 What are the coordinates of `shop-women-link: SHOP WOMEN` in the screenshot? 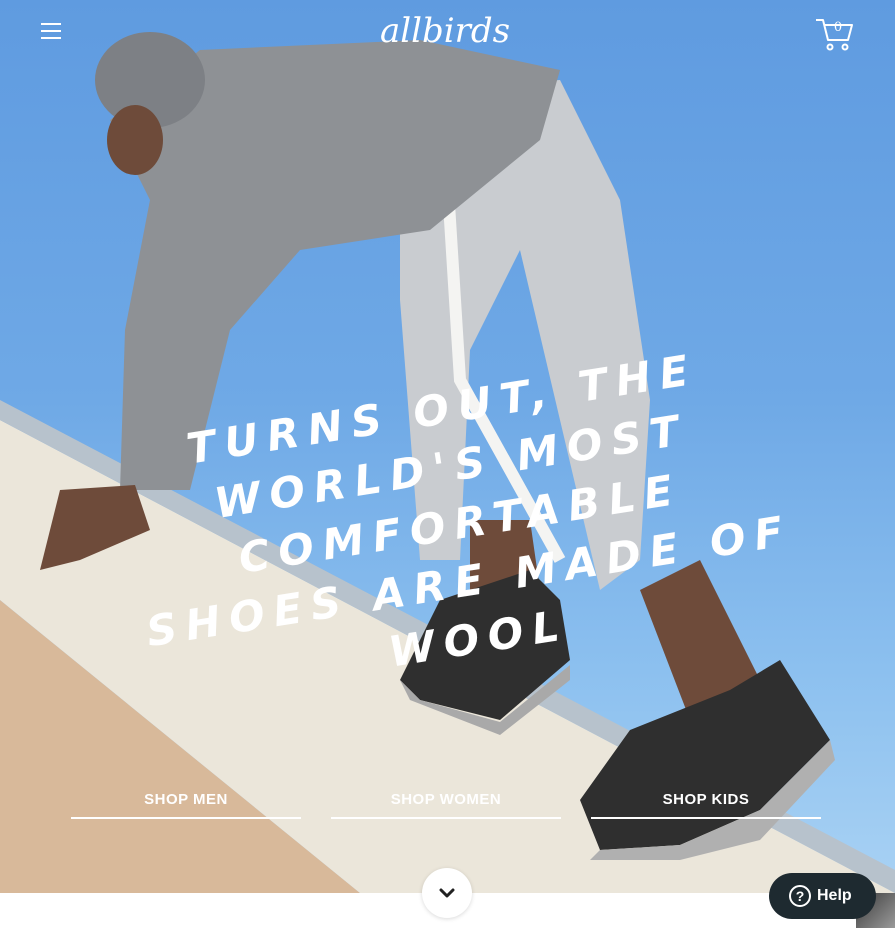 It's located at (446, 804).